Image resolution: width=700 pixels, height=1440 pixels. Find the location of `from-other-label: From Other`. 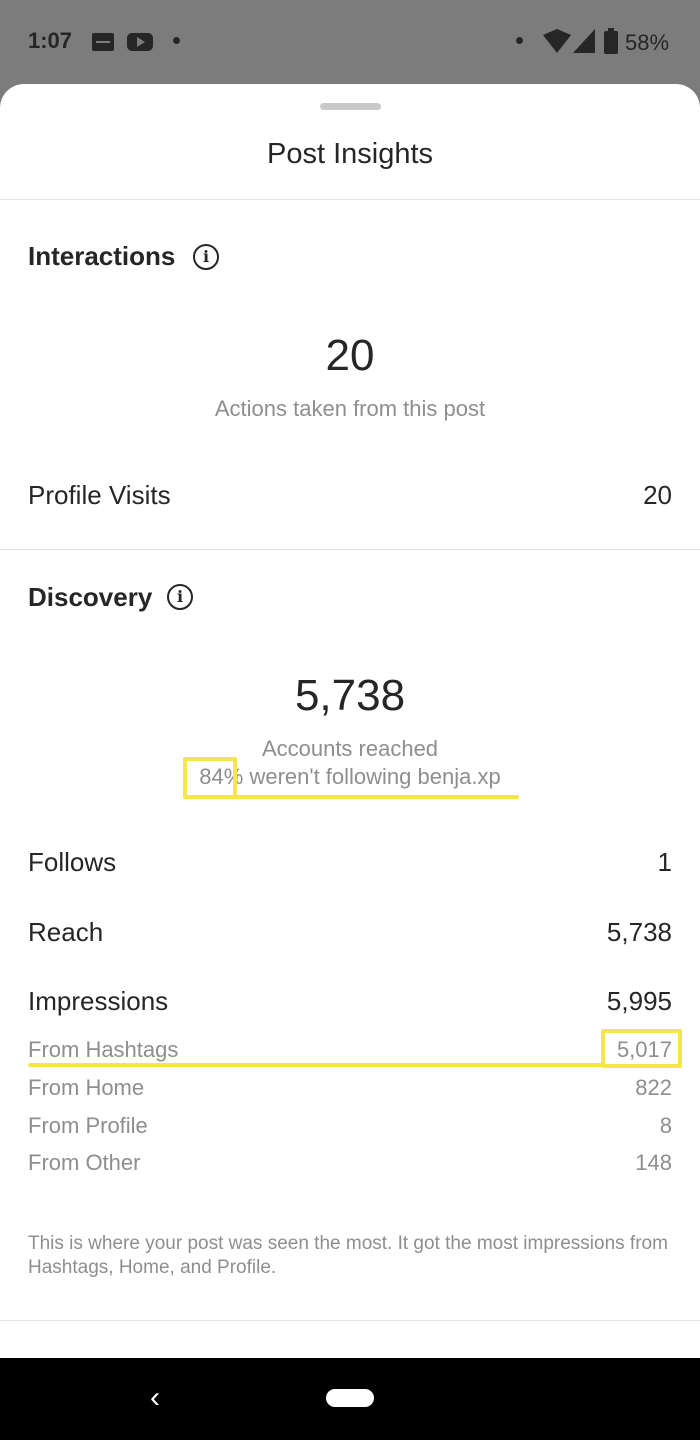

from-other-label: From Other is located at coordinates (84, 1162).